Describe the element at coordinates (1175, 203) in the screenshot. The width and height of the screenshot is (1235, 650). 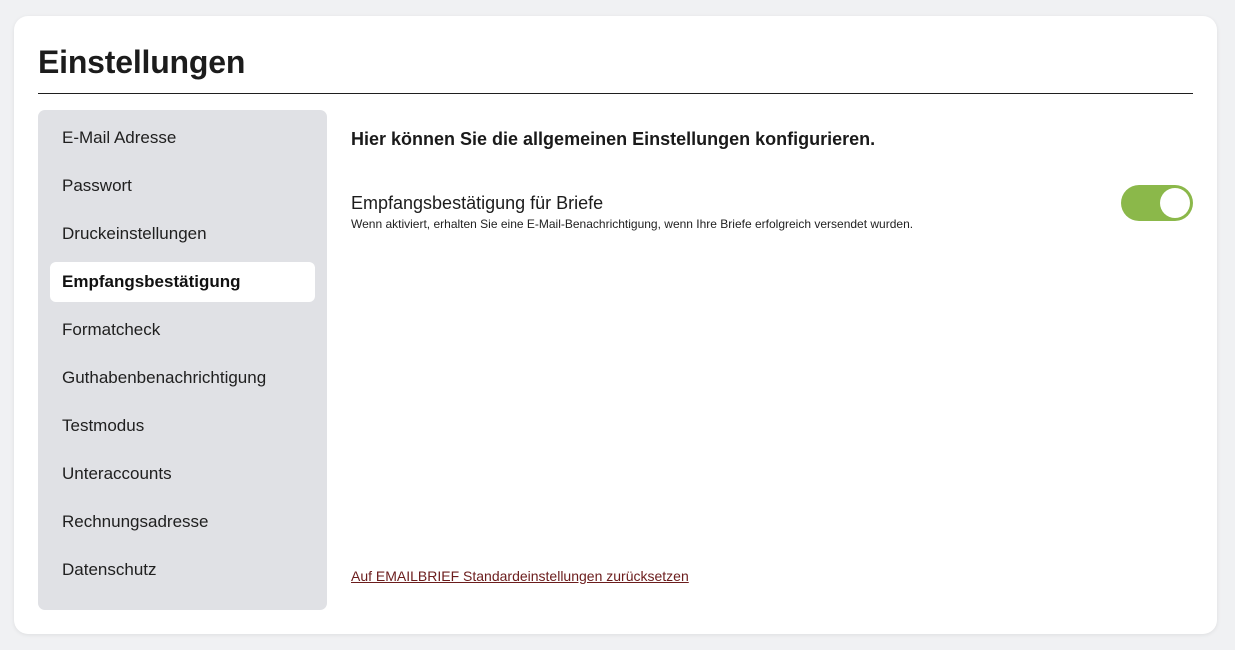
I see `toggle-knob` at that location.